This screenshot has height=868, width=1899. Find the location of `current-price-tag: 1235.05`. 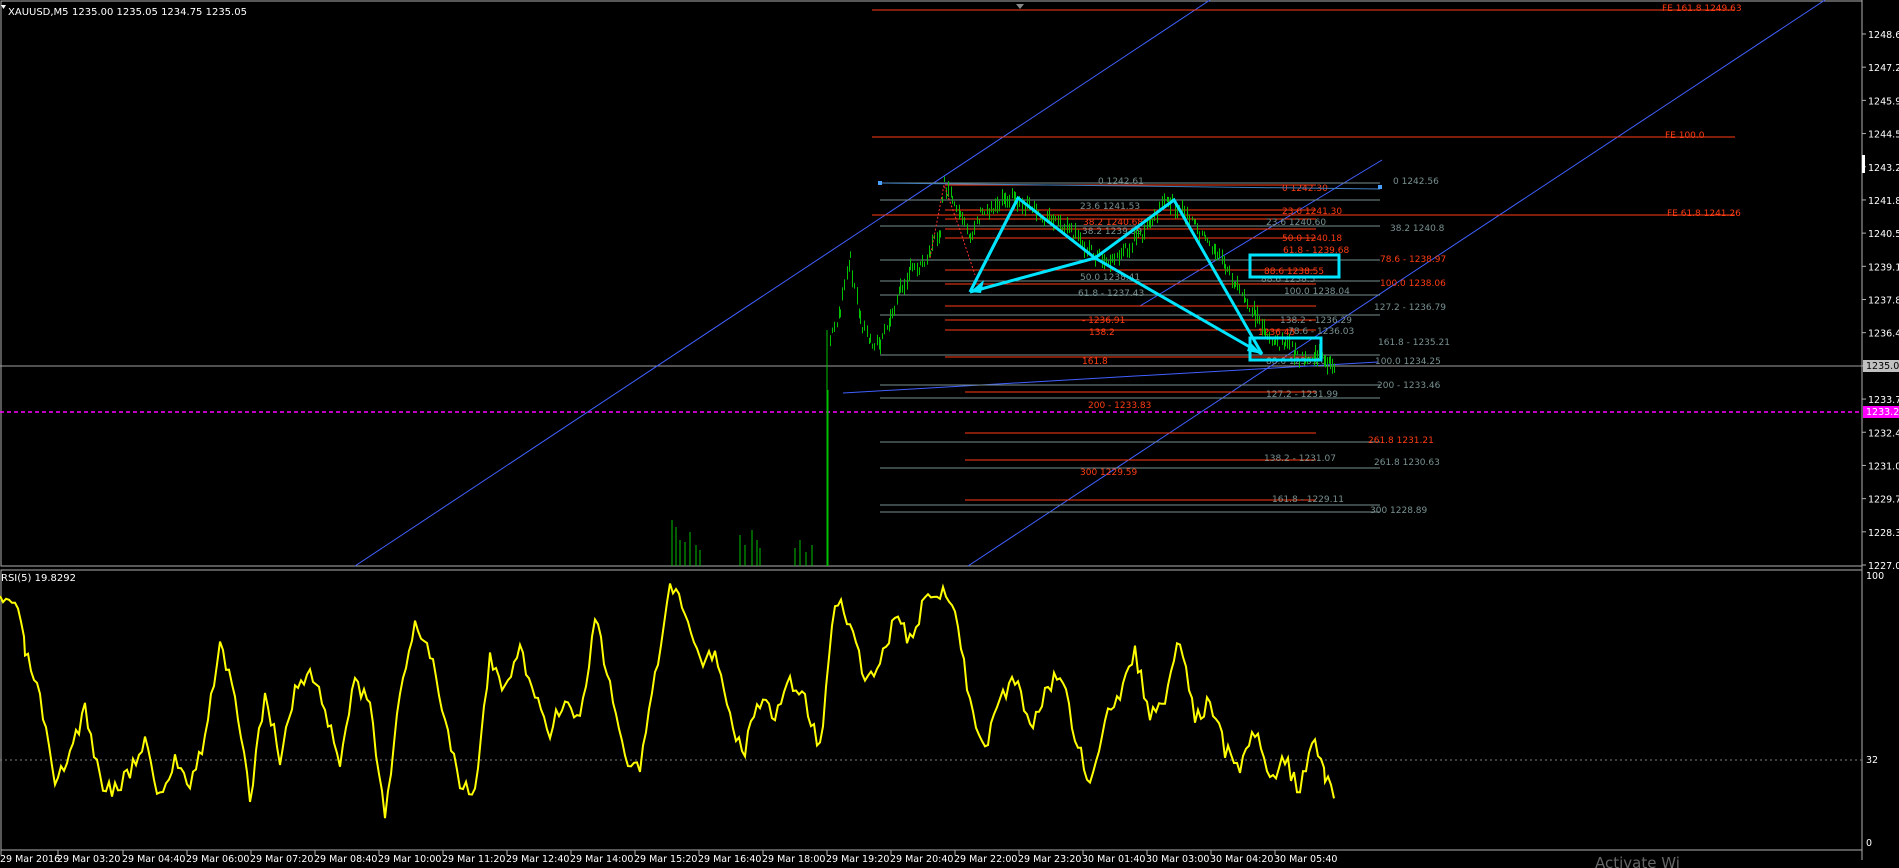

current-price-tag: 1235.05 is located at coordinates (1881, 366).